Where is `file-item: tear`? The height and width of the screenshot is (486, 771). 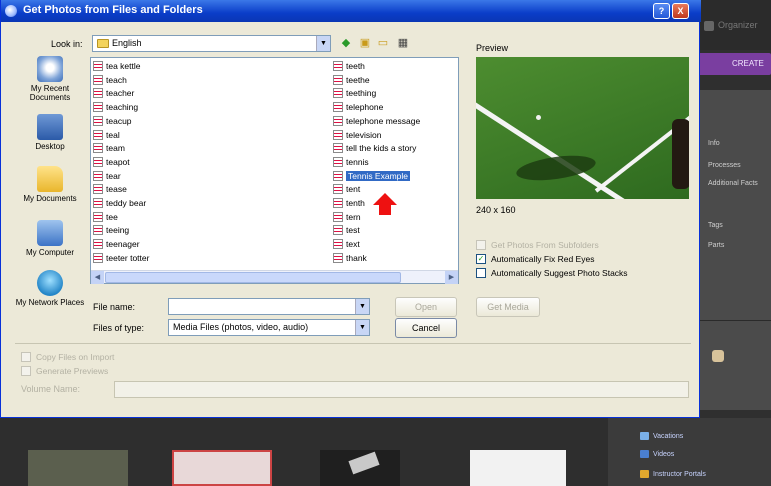 file-item: tear is located at coordinates (106, 176).